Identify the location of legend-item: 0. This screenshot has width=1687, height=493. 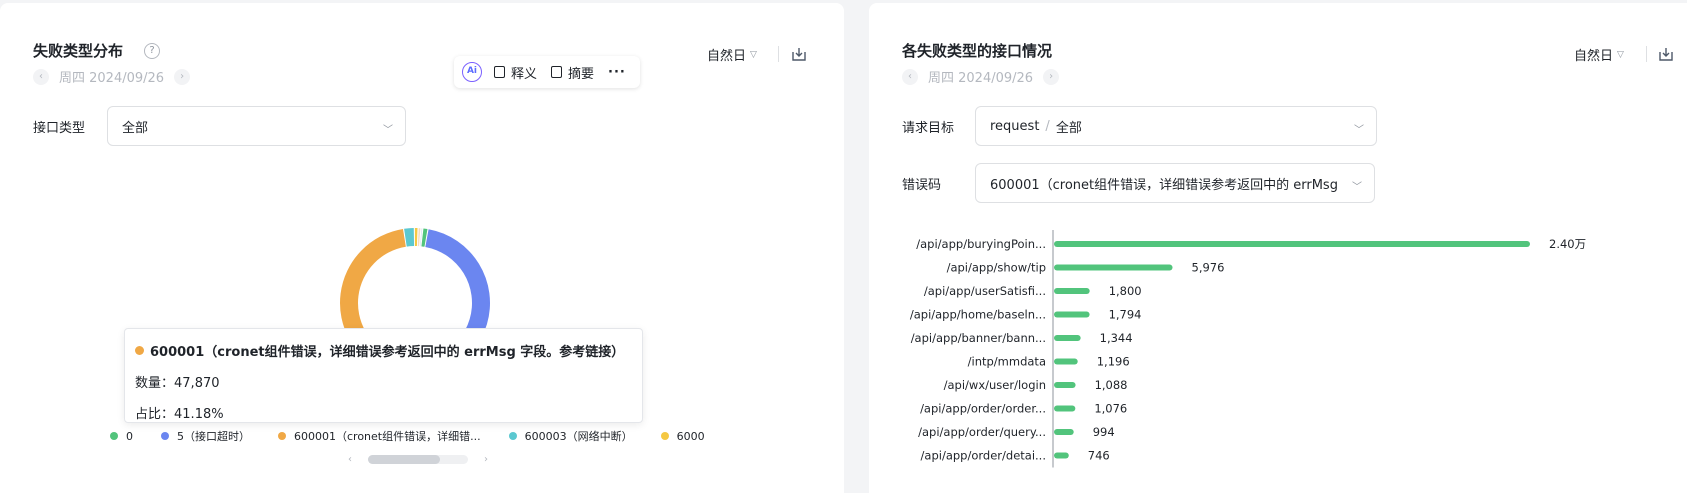
(121, 436).